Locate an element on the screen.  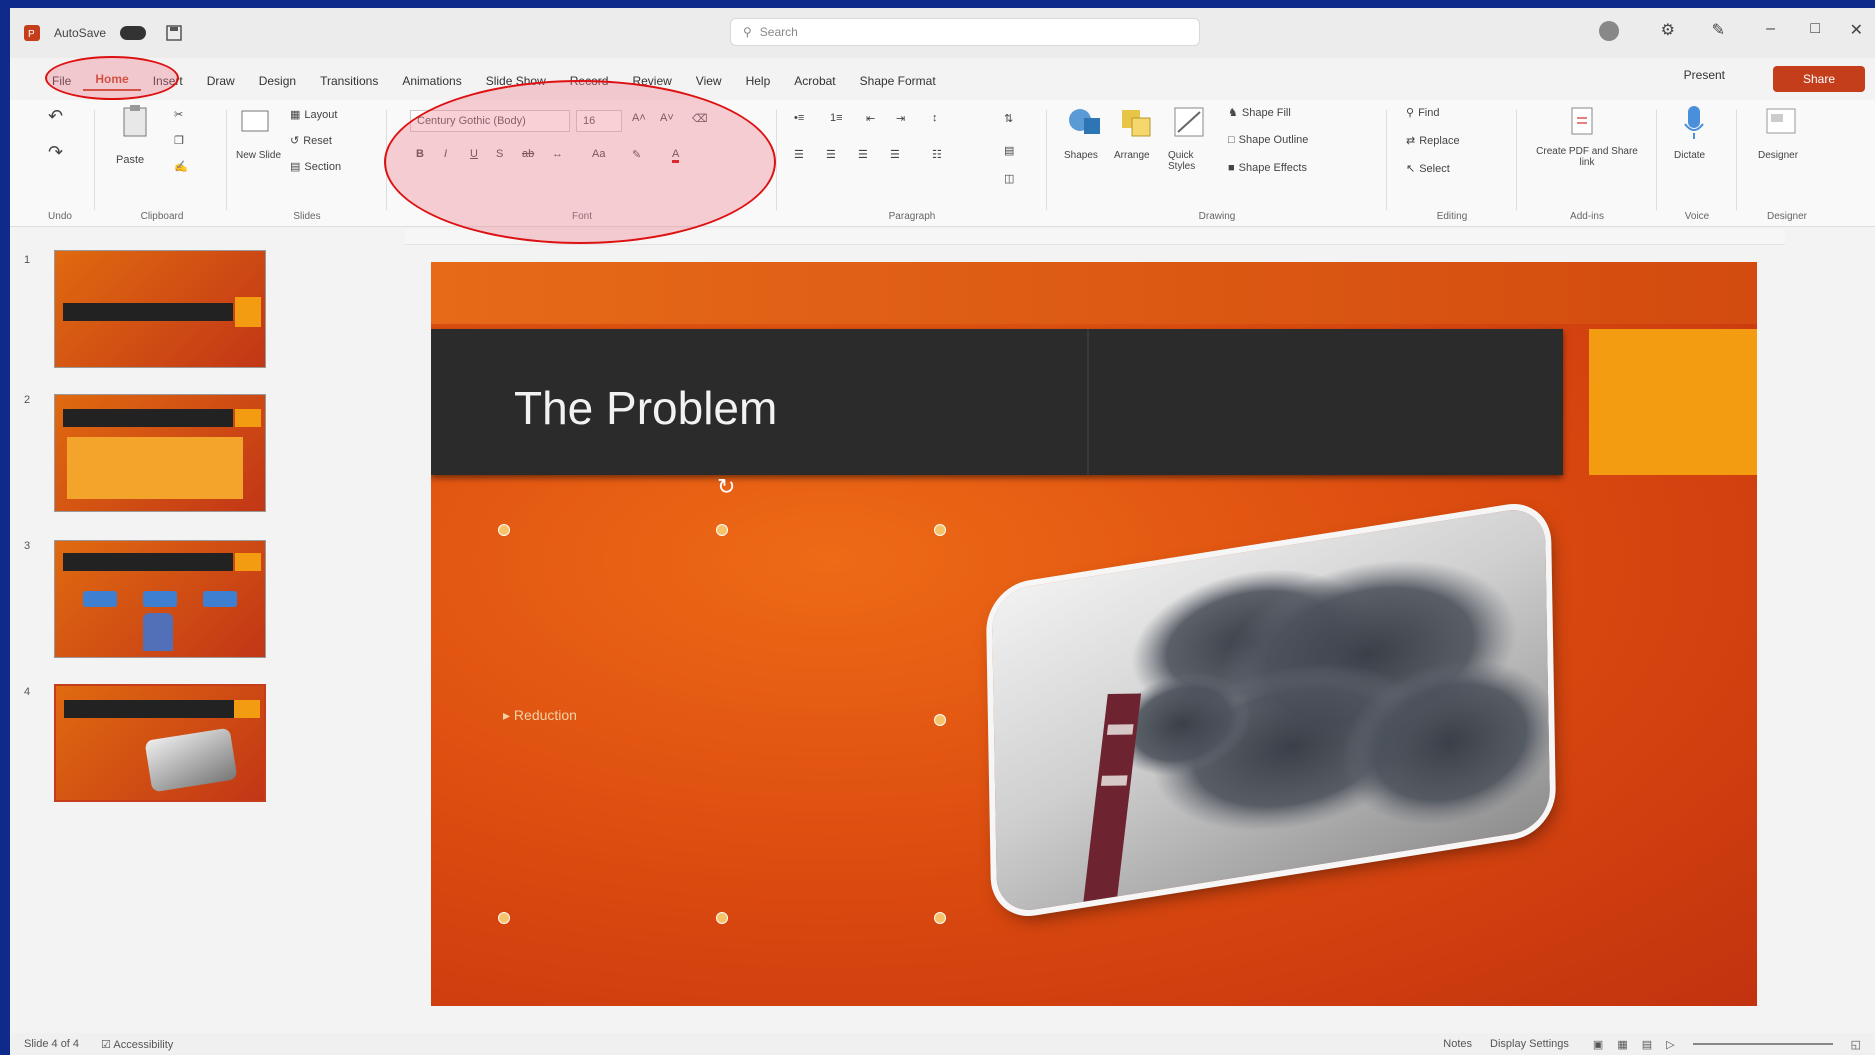
tab-design: Design is located at coordinates (277, 81).